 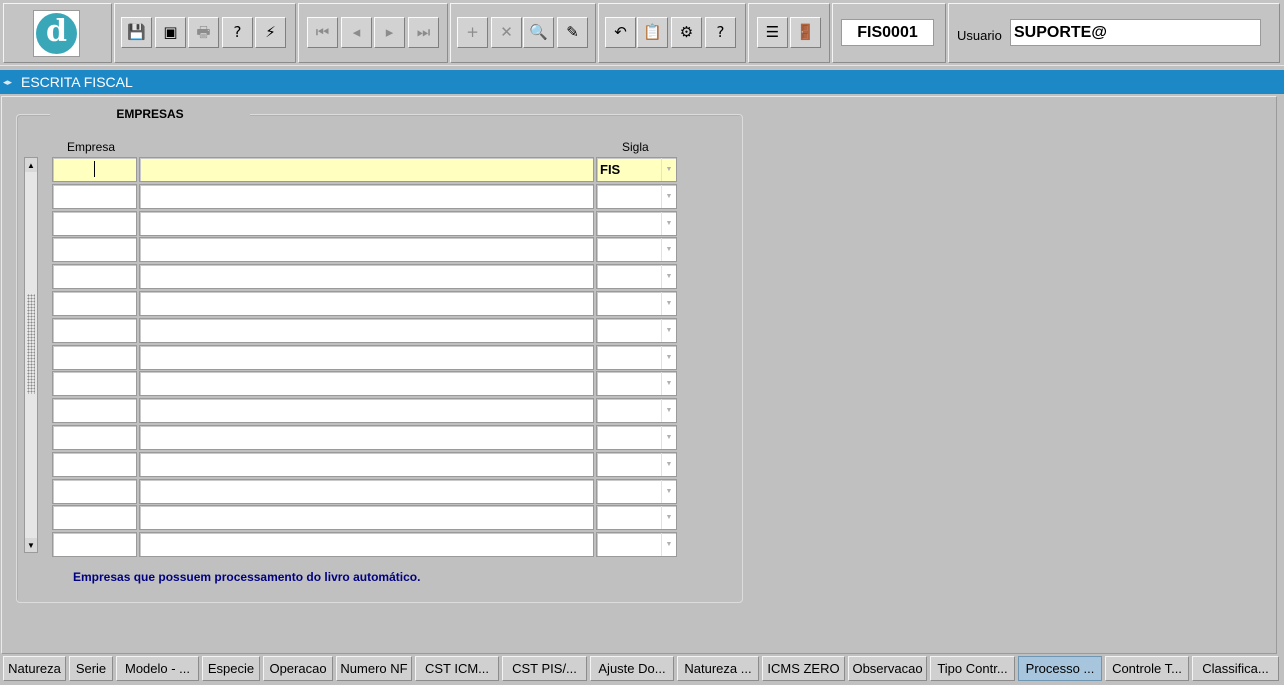 What do you see at coordinates (31, 344) in the screenshot?
I see `scroll-thumb` at bounding box center [31, 344].